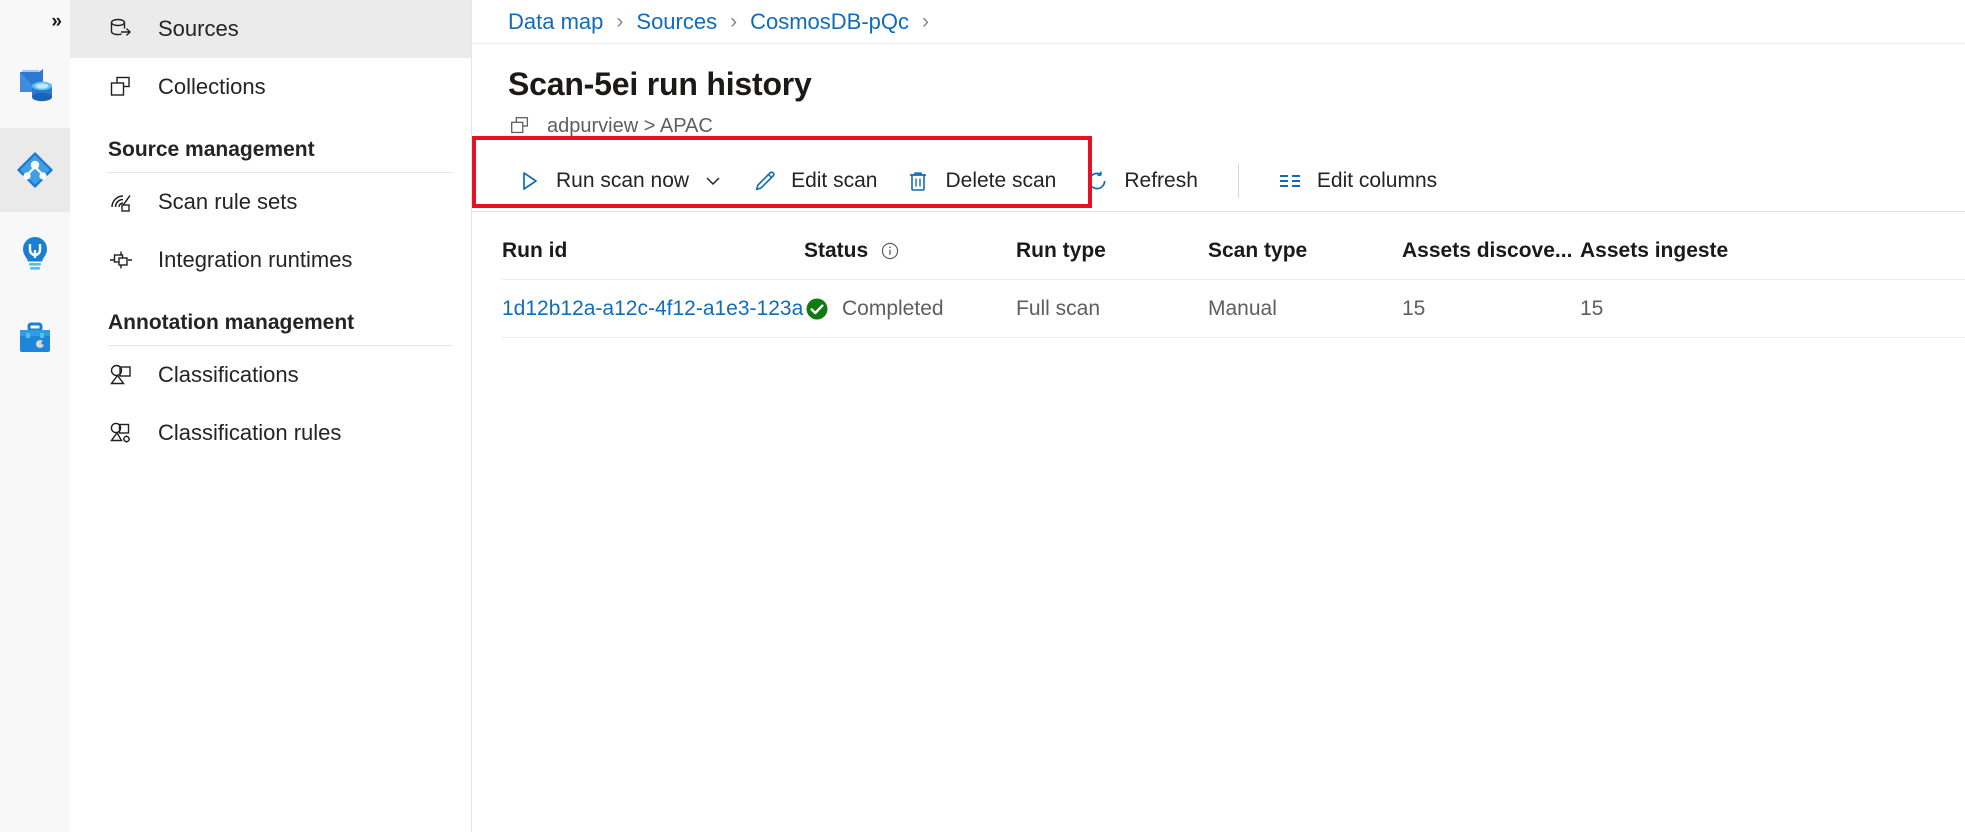 This screenshot has width=1965, height=832. I want to click on page-subtitle-text: adpurview > APAC, so click(630, 125).